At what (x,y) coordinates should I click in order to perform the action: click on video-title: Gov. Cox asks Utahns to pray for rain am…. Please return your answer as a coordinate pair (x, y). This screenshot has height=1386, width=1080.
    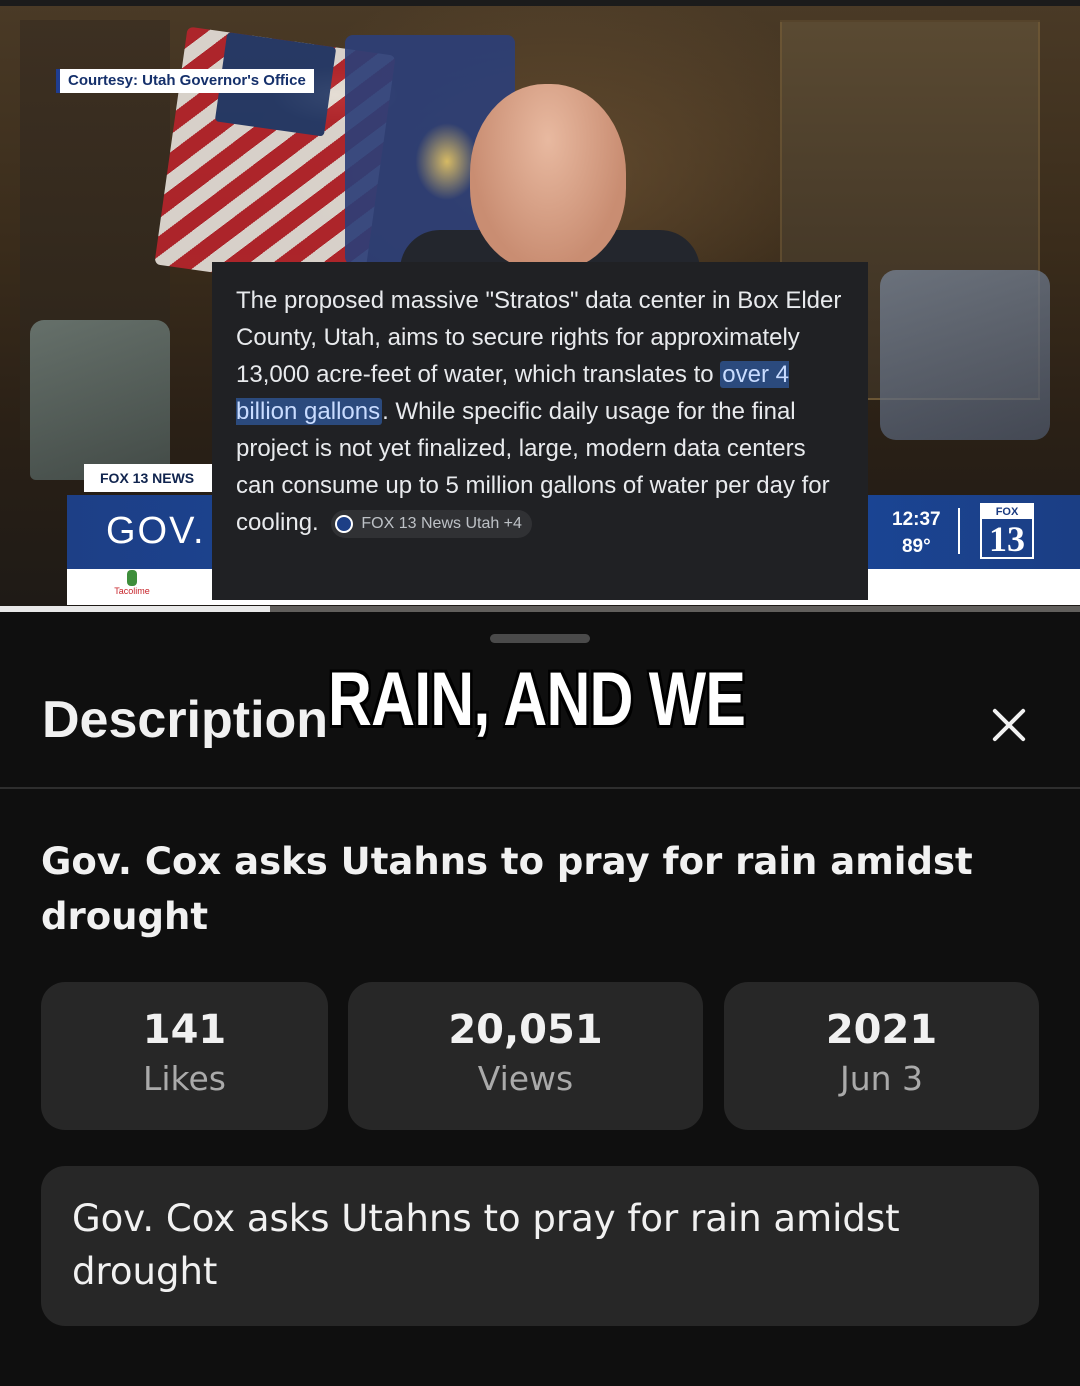
    Looking at the image, I should click on (507, 889).